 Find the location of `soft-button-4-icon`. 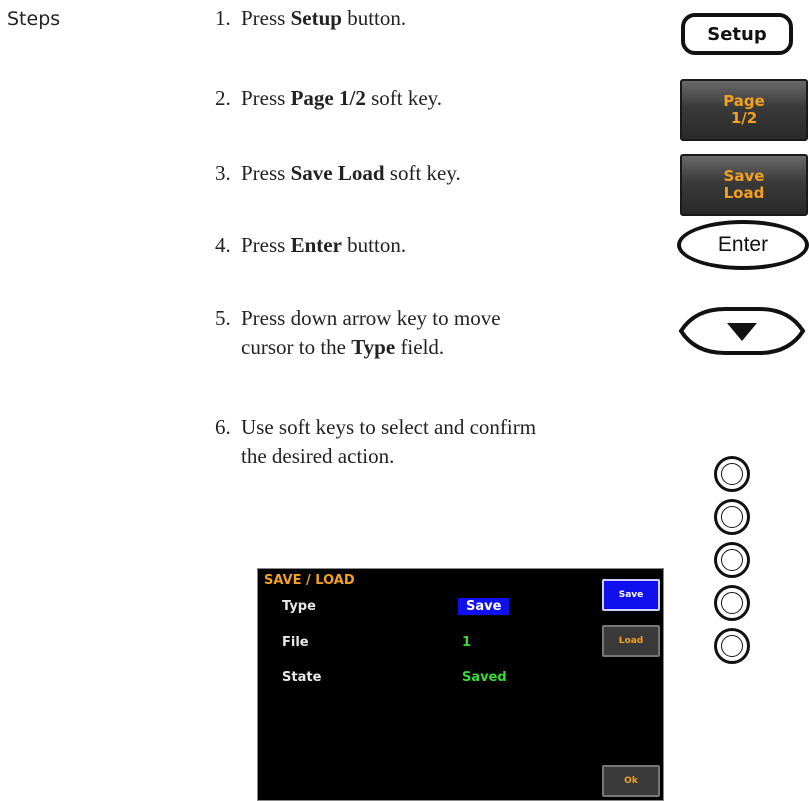

soft-button-4-icon is located at coordinates (732, 603).